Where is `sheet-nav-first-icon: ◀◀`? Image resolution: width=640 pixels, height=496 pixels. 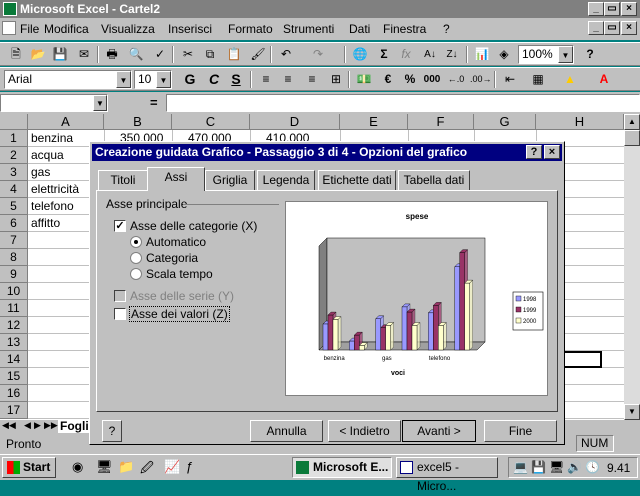 sheet-nav-first-icon: ◀◀ is located at coordinates (9, 425).